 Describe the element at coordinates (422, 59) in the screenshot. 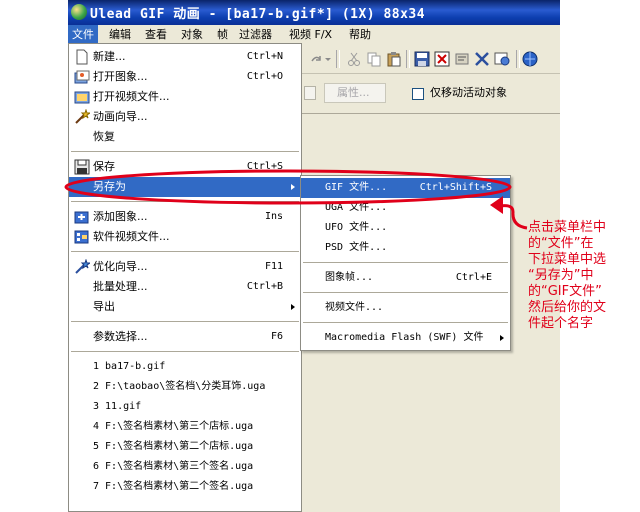

I see `save-frame-icon` at that location.